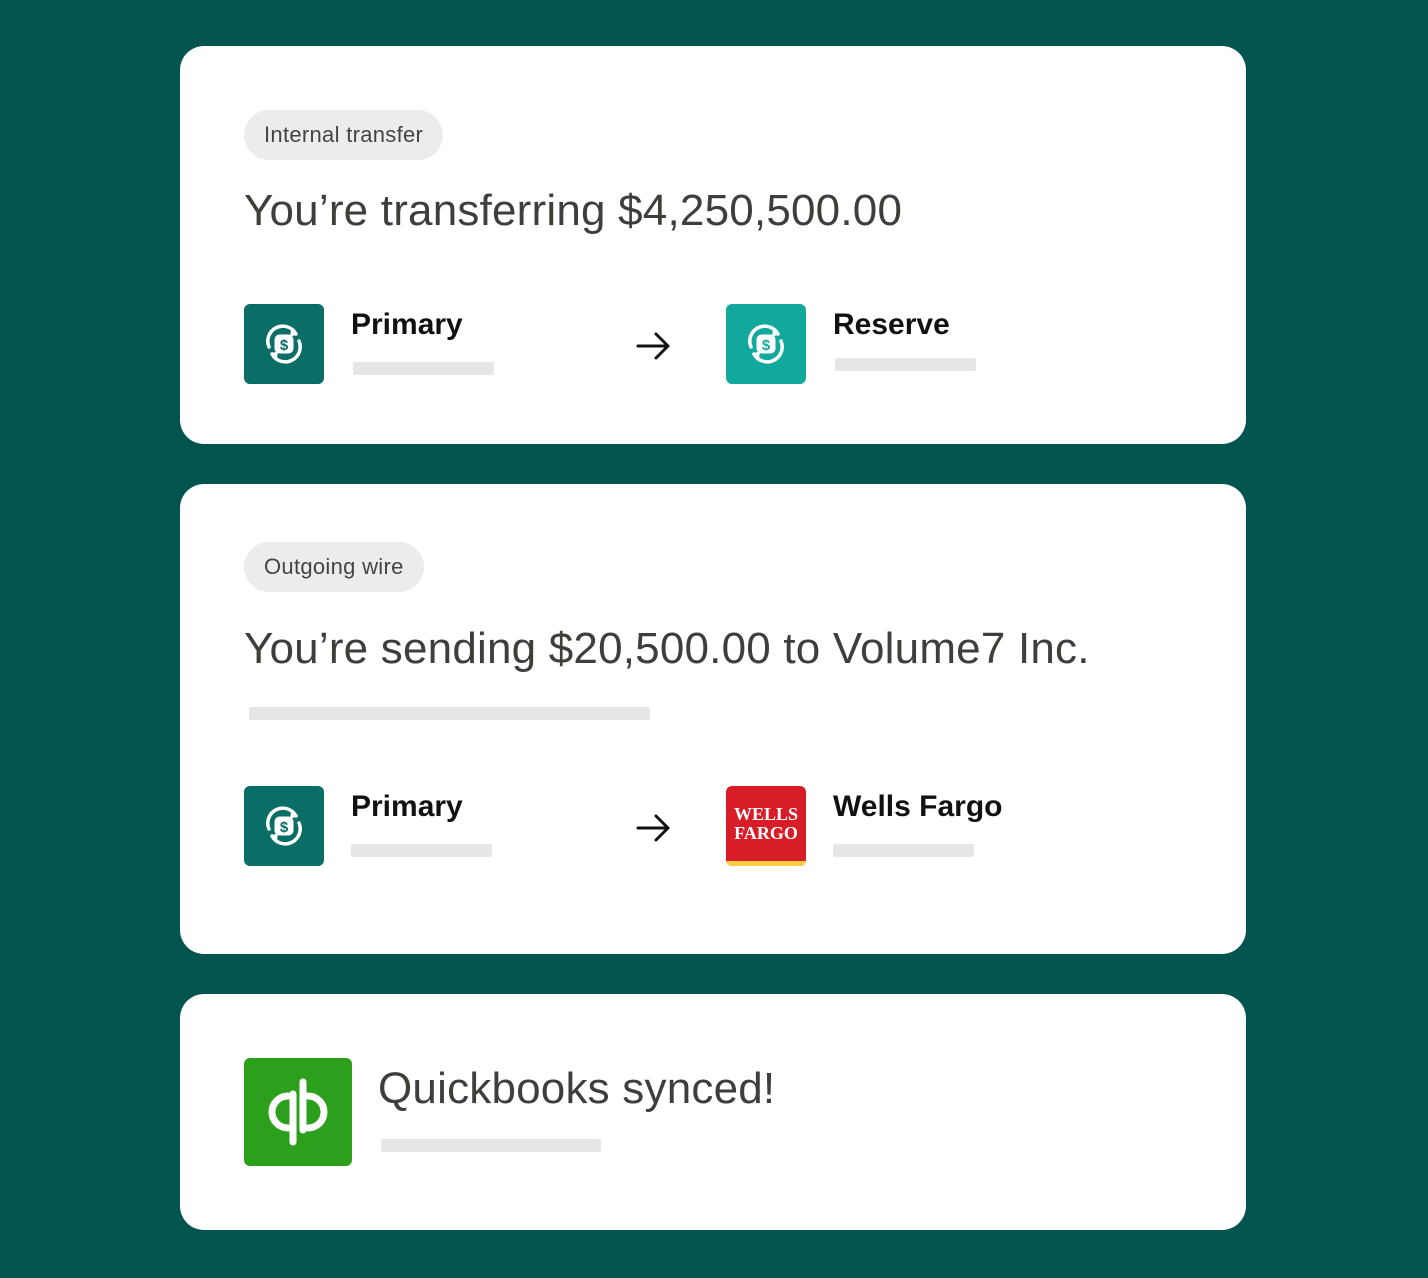 This screenshot has height=1278, width=1428. I want to click on wells-fargo-logo-stripe, so click(766, 863).